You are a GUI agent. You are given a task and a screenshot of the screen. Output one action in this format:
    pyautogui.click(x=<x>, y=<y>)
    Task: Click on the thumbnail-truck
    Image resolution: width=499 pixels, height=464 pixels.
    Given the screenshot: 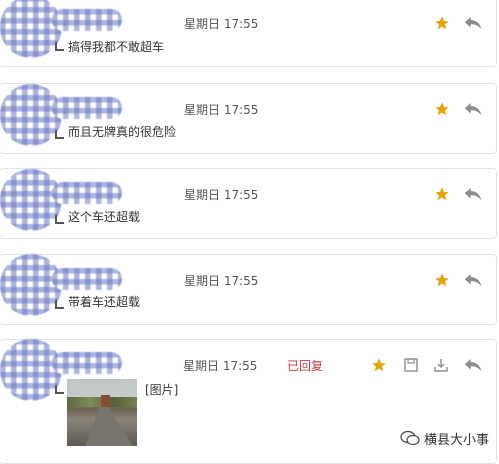 What is the action you would take?
    pyautogui.click(x=105, y=401)
    